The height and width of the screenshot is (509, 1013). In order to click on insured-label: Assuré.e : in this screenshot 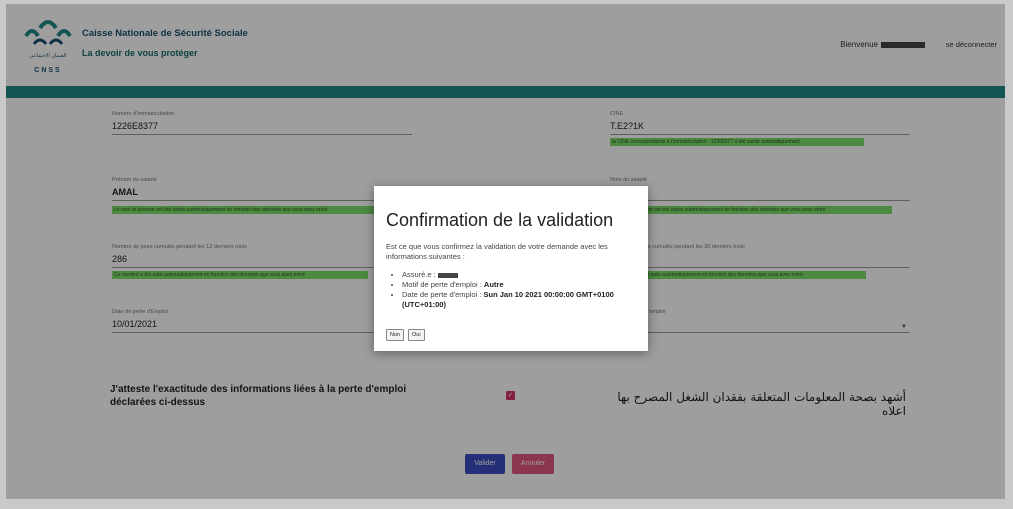, I will do `click(419, 274)`.